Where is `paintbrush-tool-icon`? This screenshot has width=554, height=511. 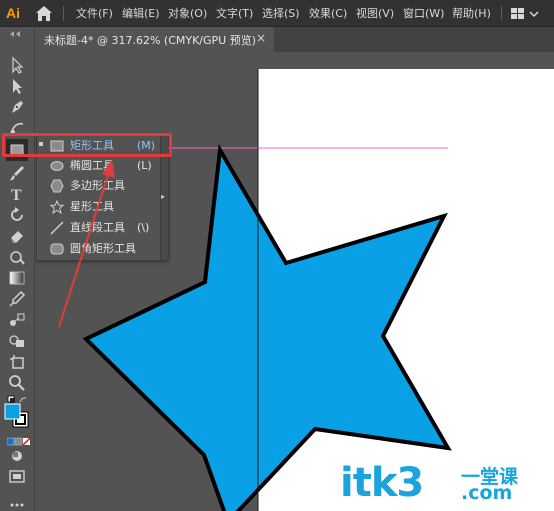
paintbrush-tool-icon is located at coordinates (17, 173).